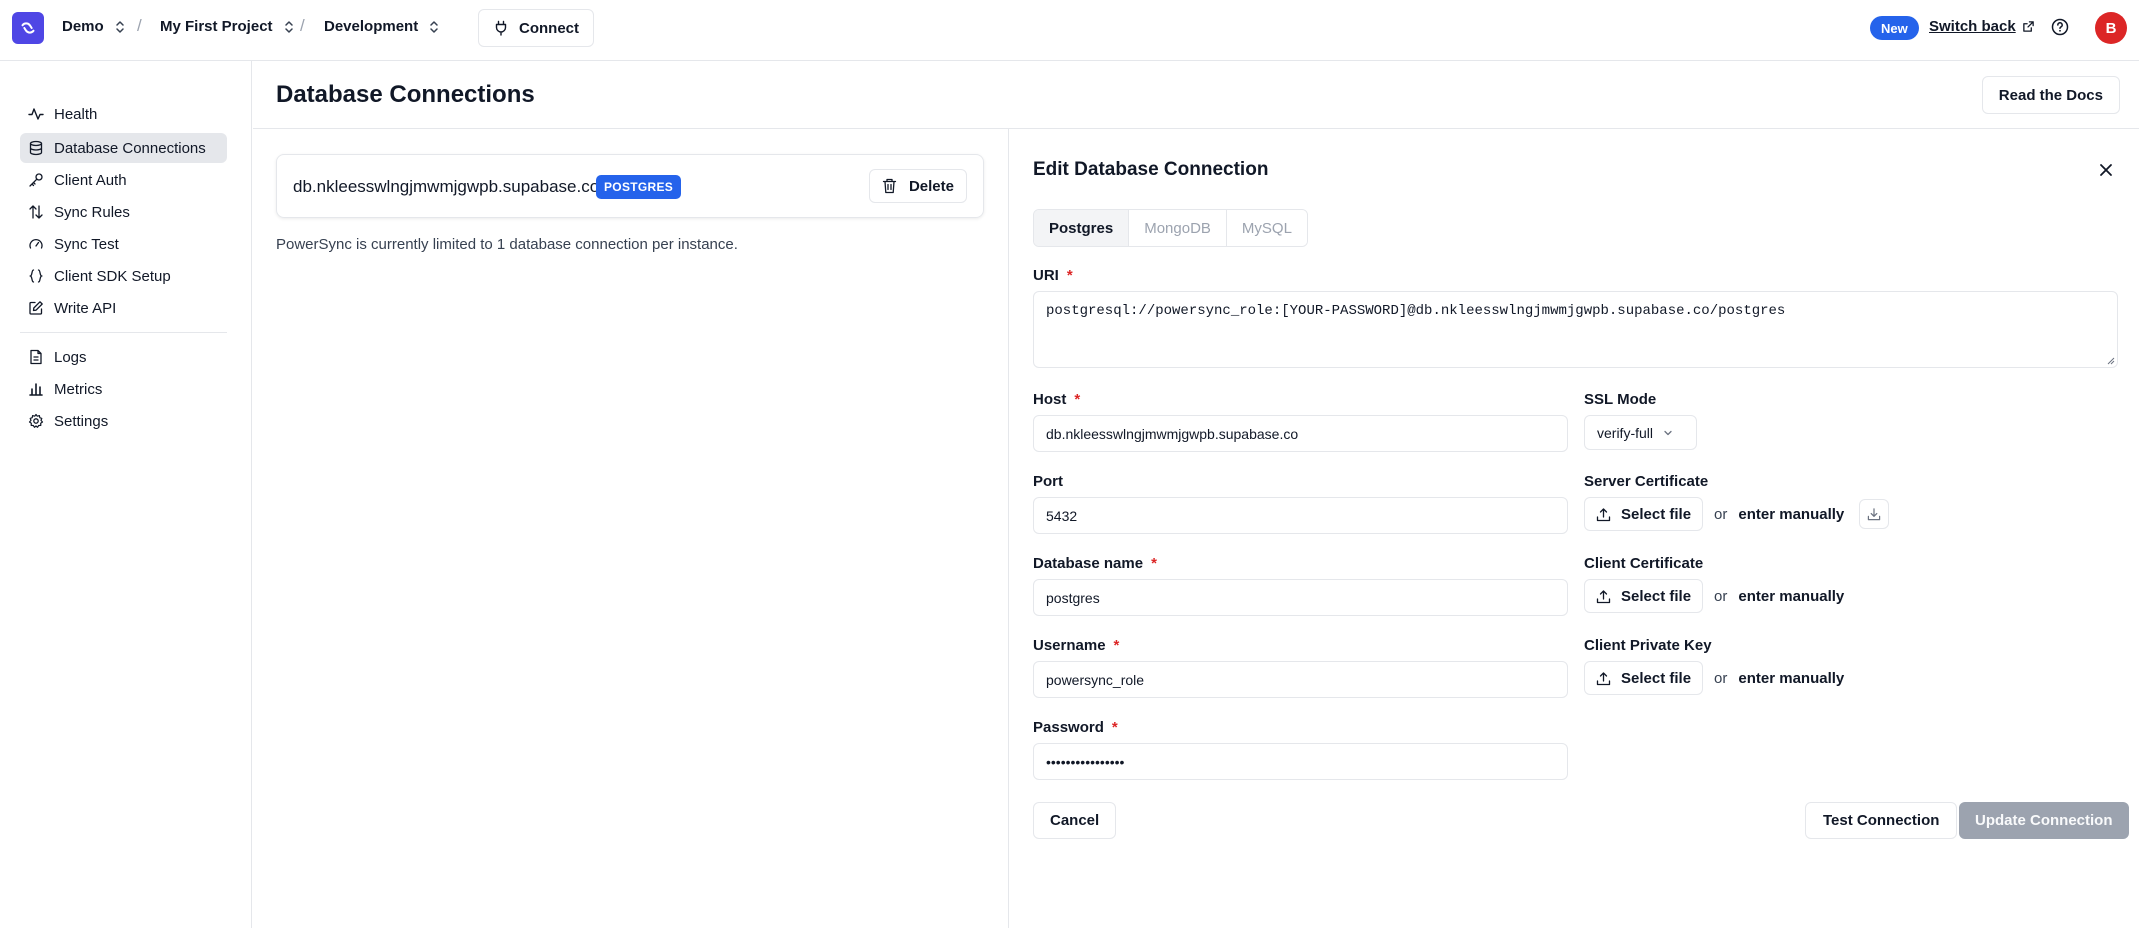 The image size is (2139, 928). Describe the element at coordinates (1095, 679) in the screenshot. I see `username-value: powersync_role` at that location.